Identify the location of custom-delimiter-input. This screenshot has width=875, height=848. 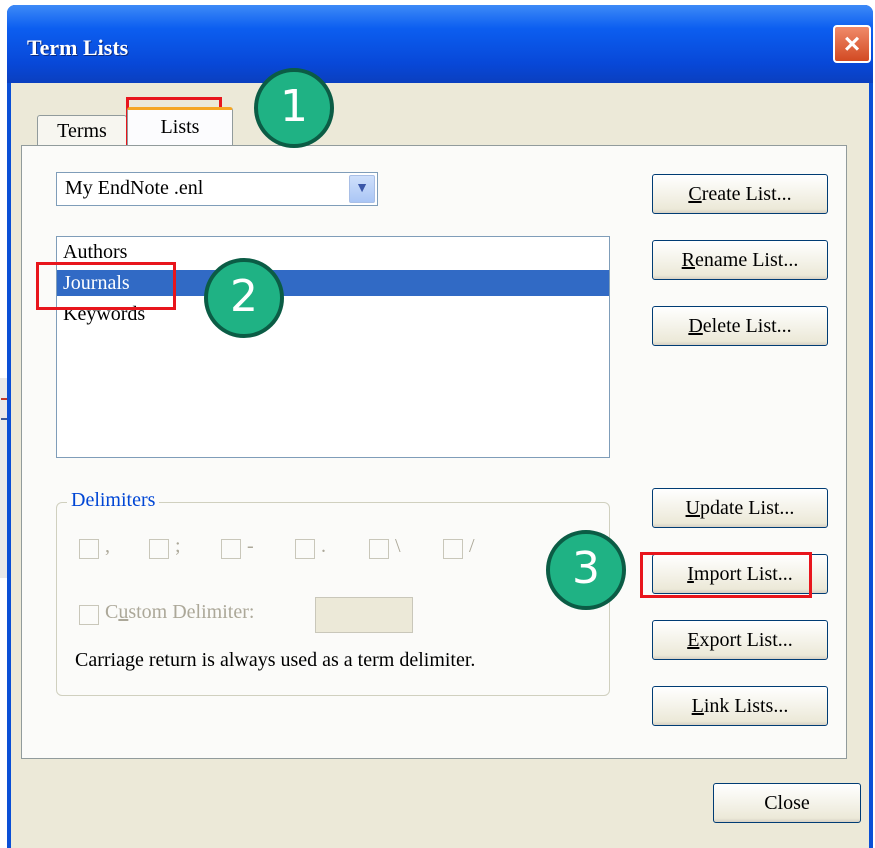
(364, 615).